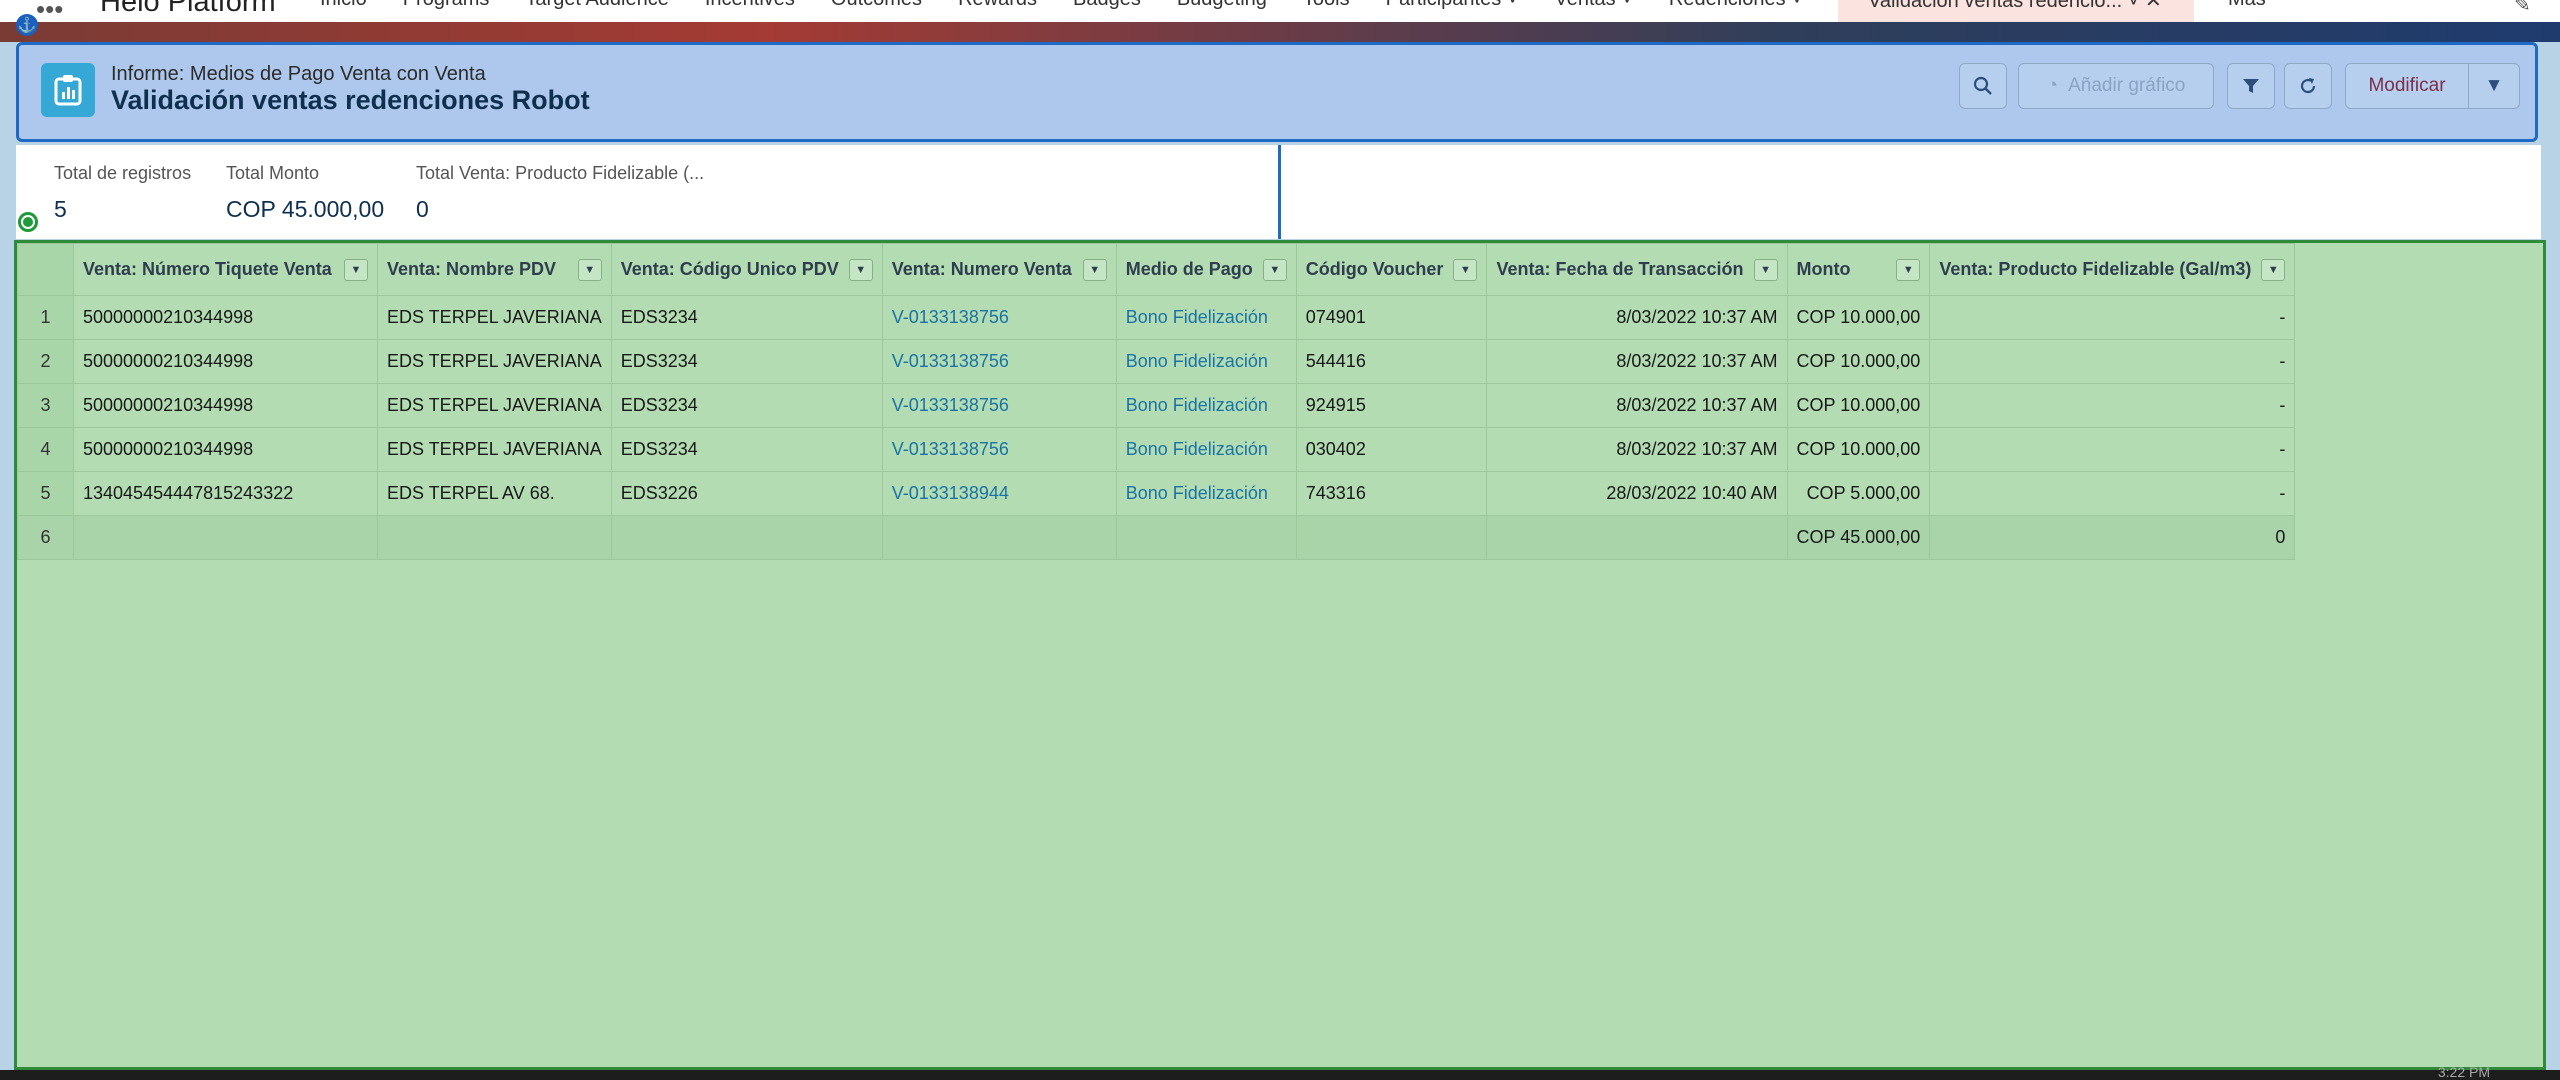 This screenshot has height=1080, width=2560. I want to click on nav-item-participantes: Participantes ˅, so click(1452, 5).